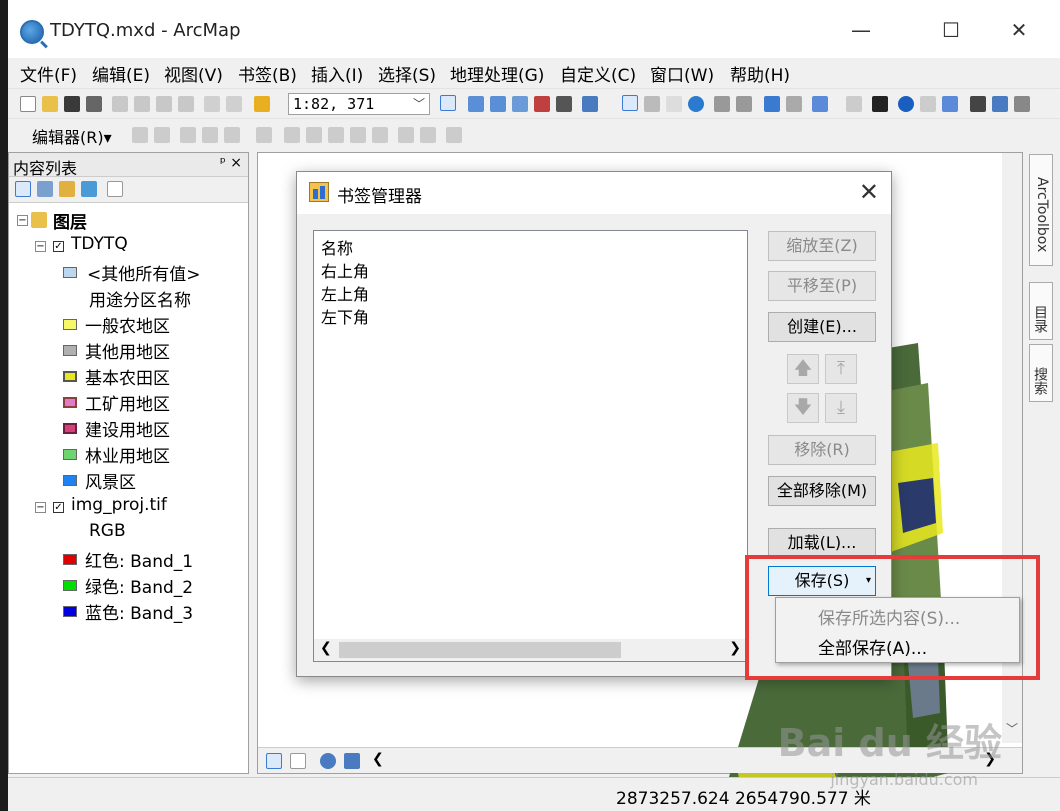 This screenshot has height=811, width=1060. What do you see at coordinates (772, 104) in the screenshot?
I see `back-arrow-icon` at bounding box center [772, 104].